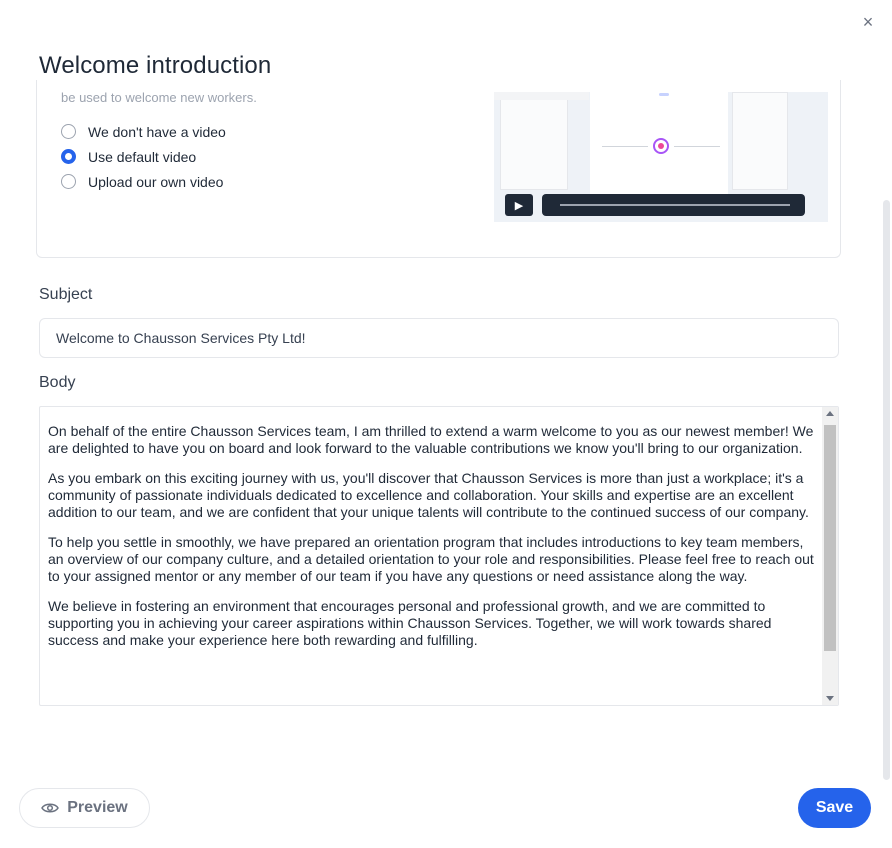 The height and width of the screenshot is (848, 892). Describe the element at coordinates (57, 382) in the screenshot. I see `body-label: Body` at that location.